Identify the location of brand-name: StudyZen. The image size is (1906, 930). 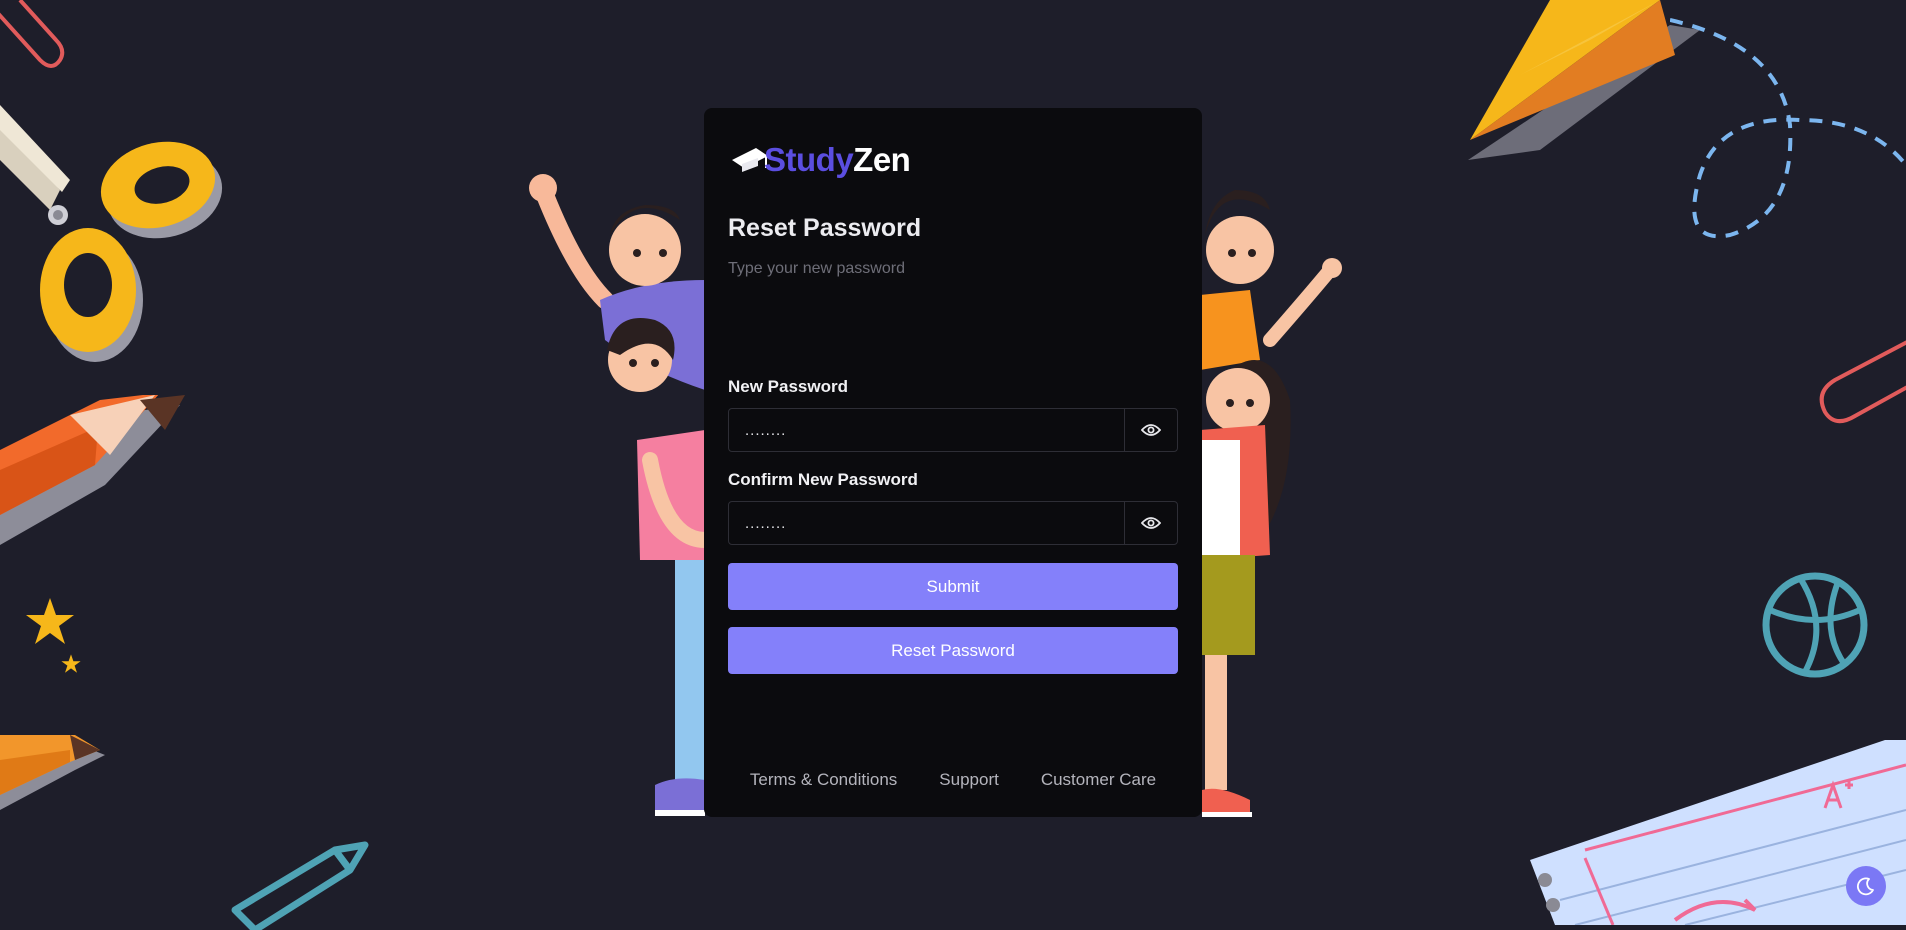
(837, 159).